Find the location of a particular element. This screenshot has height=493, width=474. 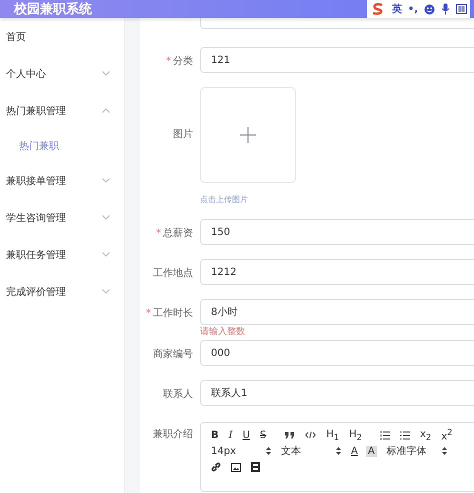

strikethrough-button: S is located at coordinates (263, 435).